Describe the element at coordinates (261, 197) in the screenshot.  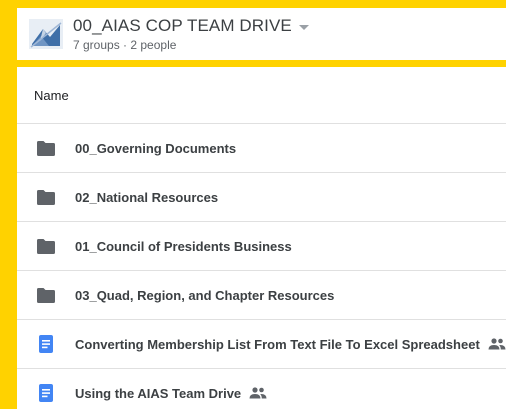
I see `file-row: 02_National Resources` at that location.